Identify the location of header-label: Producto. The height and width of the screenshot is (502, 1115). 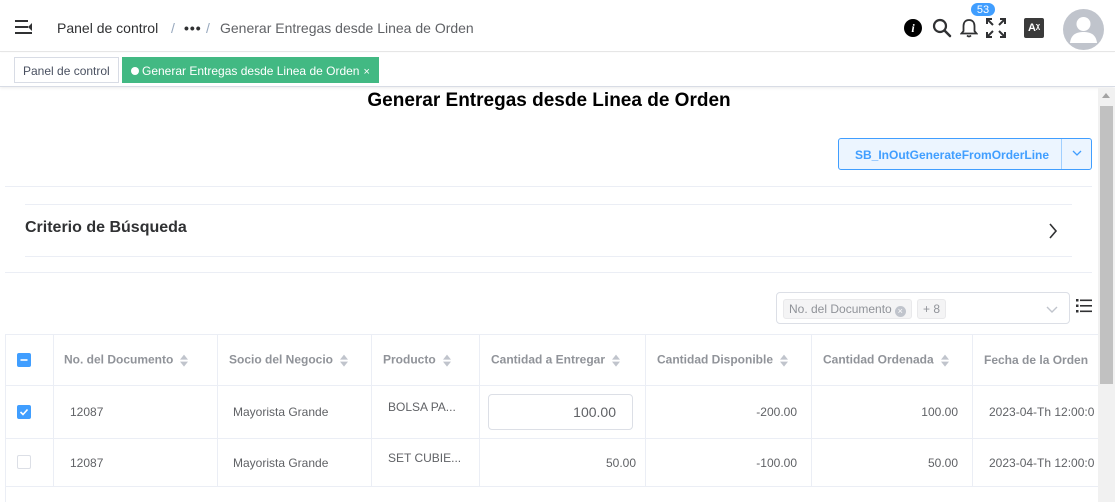
(409, 359).